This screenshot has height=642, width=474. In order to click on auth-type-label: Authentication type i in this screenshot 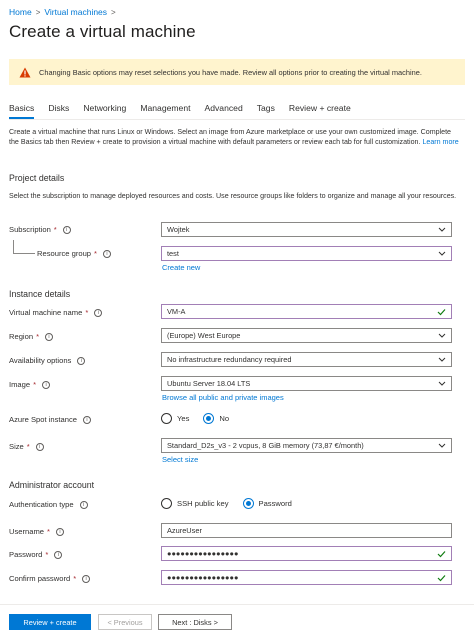, I will do `click(48, 504)`.